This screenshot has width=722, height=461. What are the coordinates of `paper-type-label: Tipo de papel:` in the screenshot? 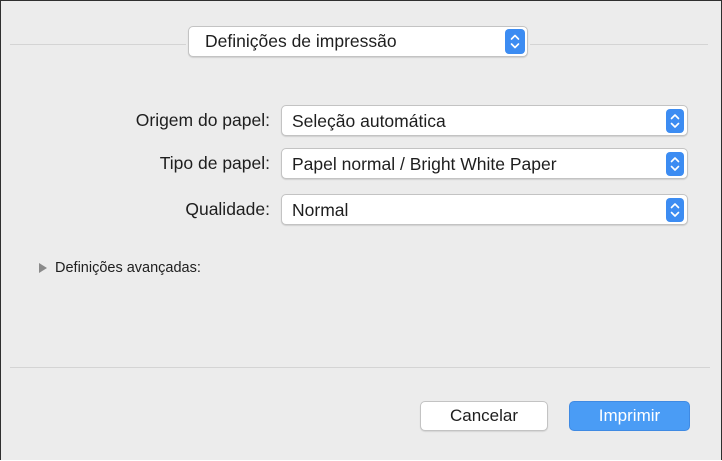 It's located at (214, 163).